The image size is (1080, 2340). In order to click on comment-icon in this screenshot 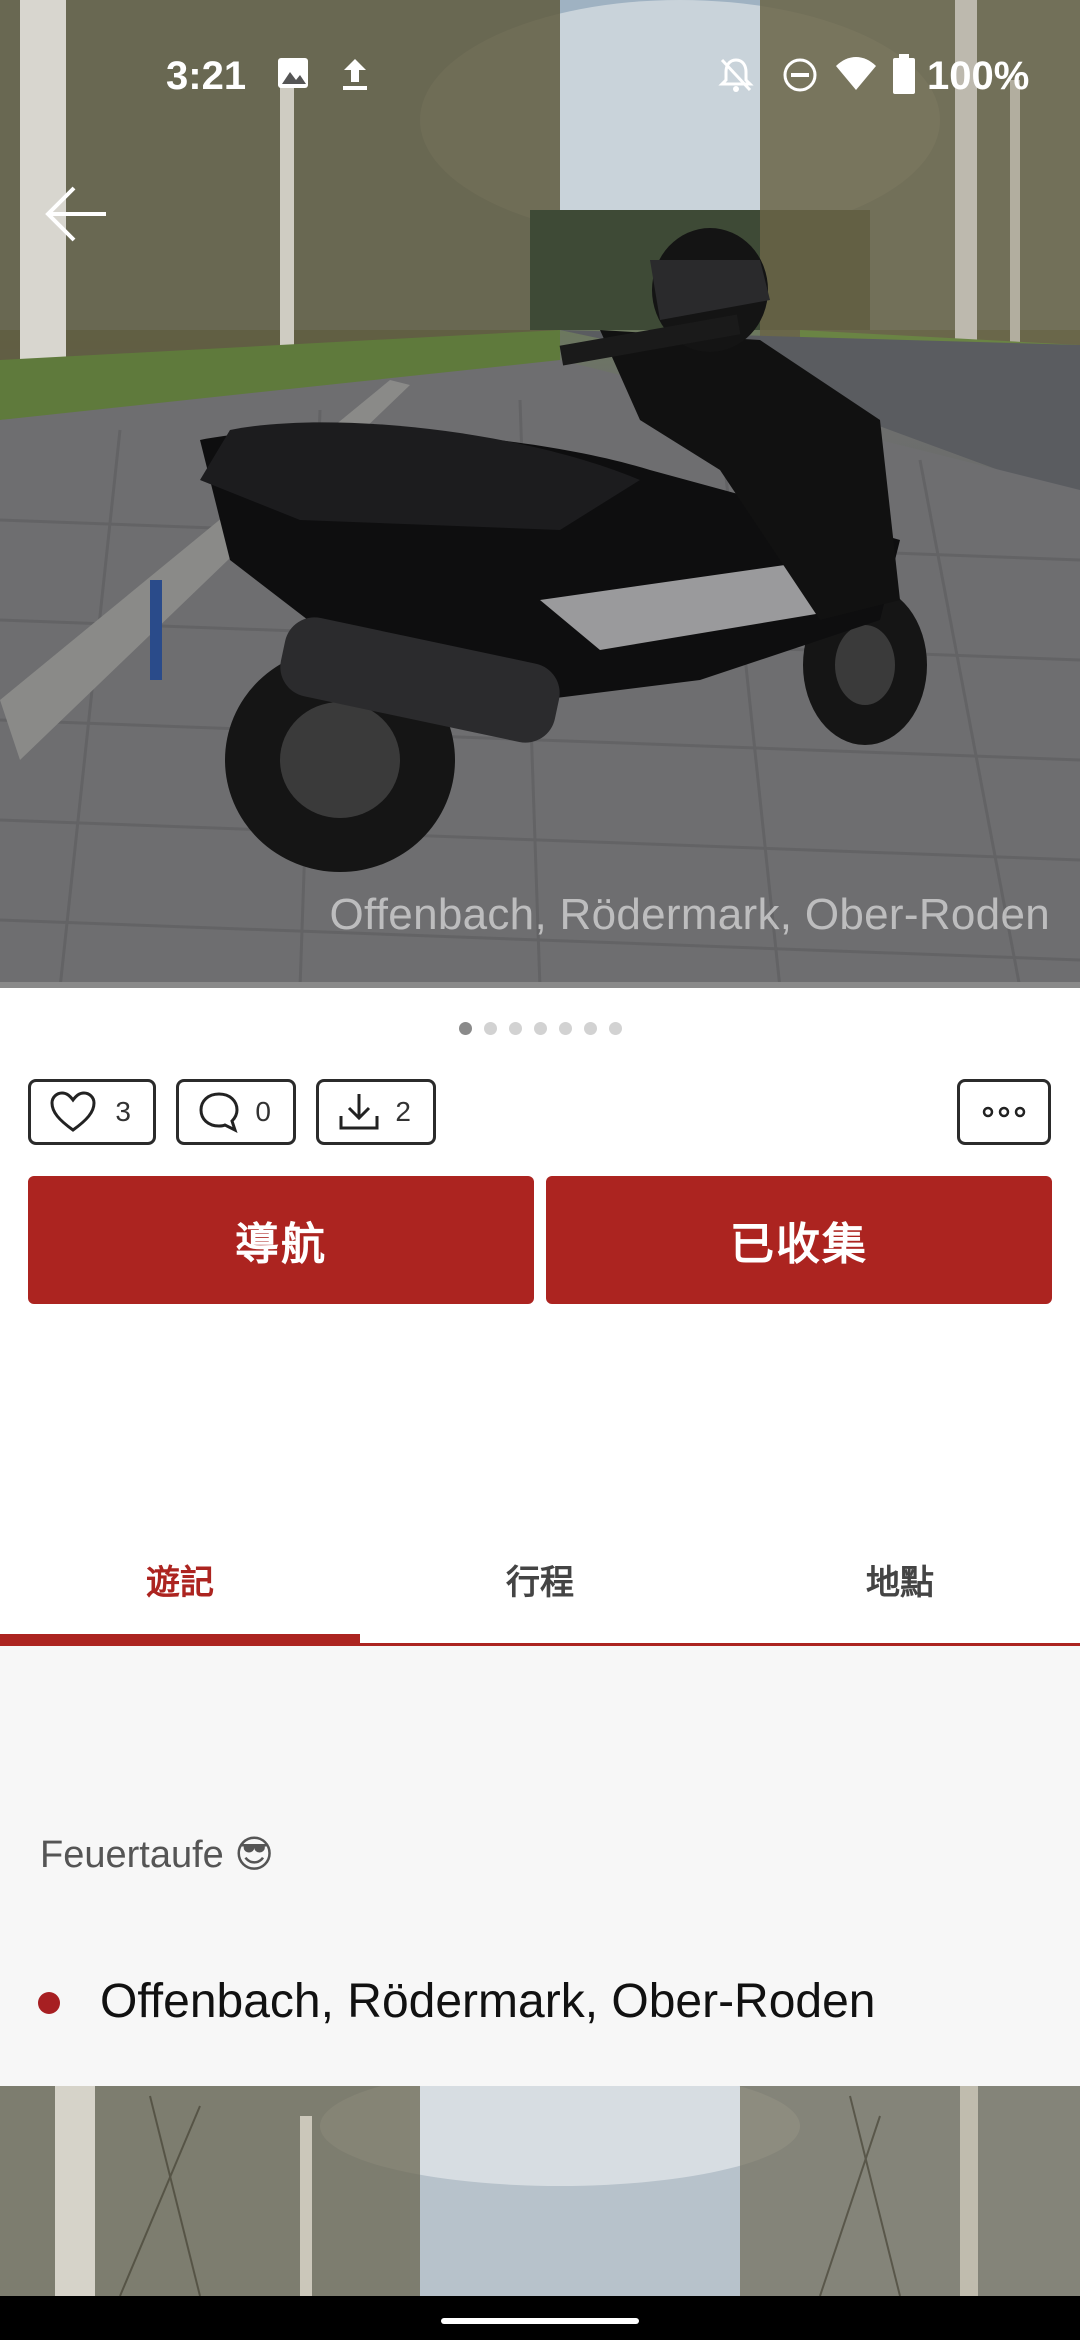, I will do `click(219, 1112)`.